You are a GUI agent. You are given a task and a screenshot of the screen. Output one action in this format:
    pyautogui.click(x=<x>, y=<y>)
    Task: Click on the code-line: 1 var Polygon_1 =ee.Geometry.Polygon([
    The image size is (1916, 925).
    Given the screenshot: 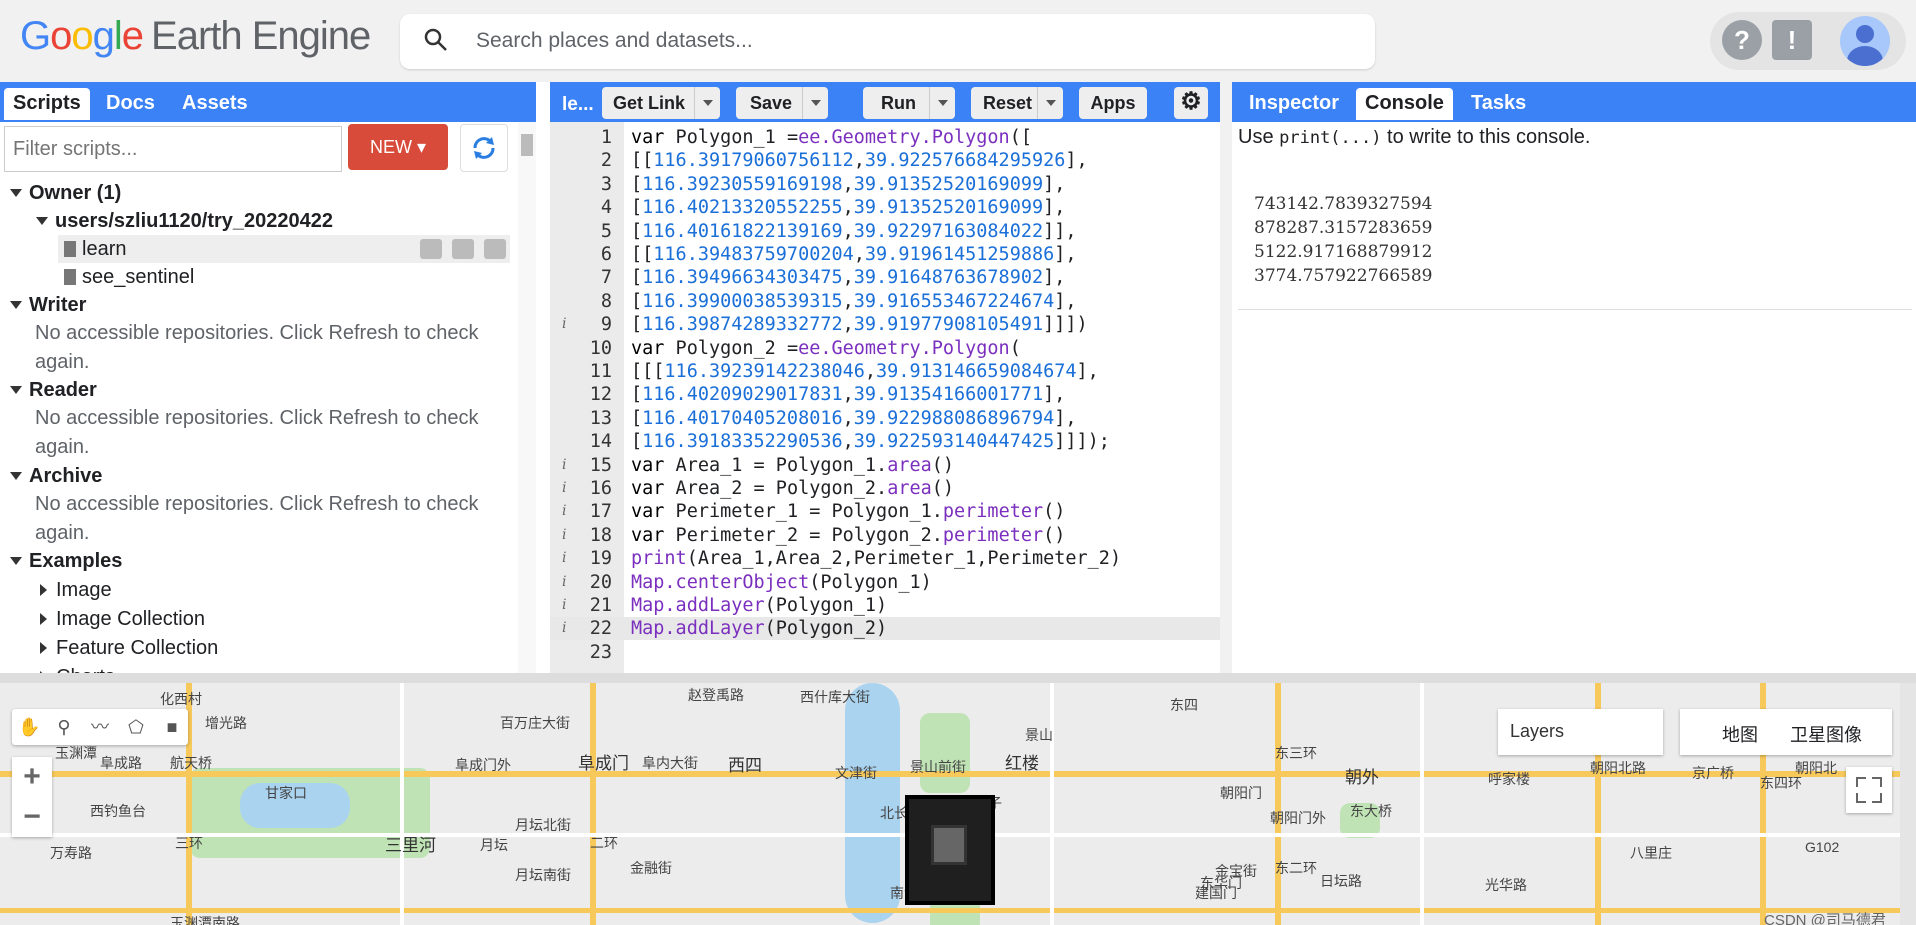 What is the action you would take?
    pyautogui.click(x=885, y=137)
    